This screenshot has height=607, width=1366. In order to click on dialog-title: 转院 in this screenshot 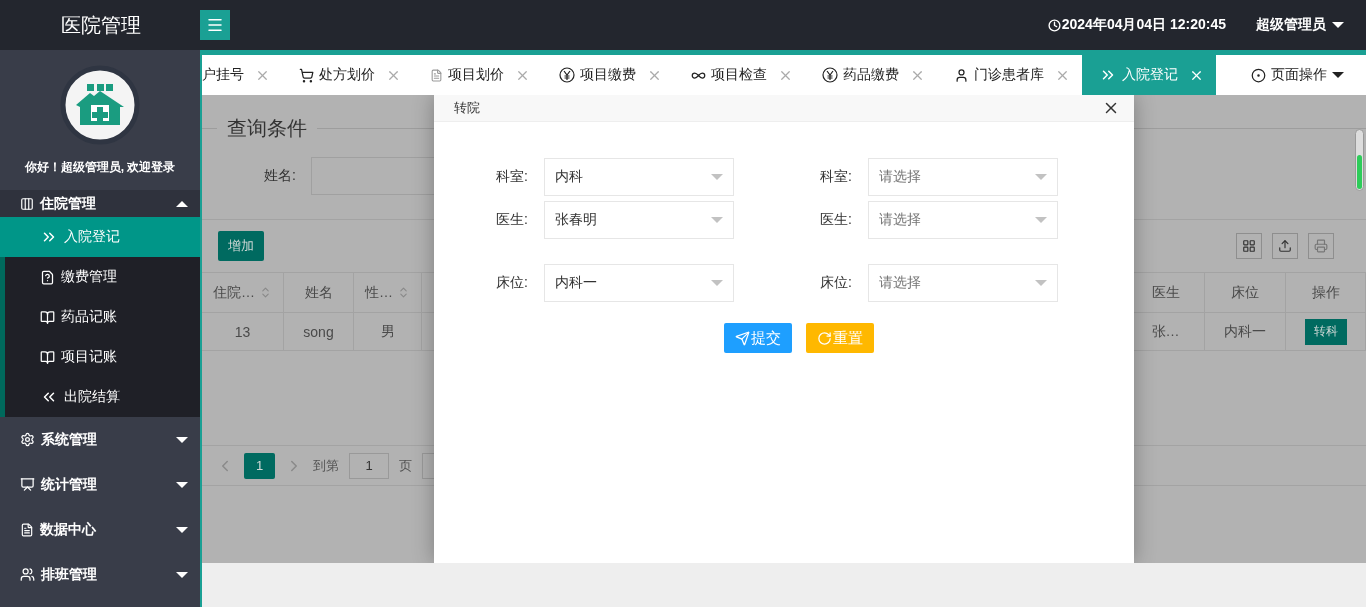, I will do `click(467, 108)`.